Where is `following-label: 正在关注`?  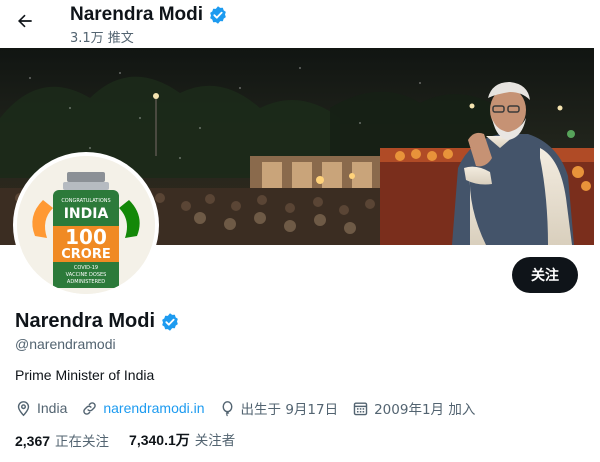 following-label: 正在关注 is located at coordinates (82, 441).